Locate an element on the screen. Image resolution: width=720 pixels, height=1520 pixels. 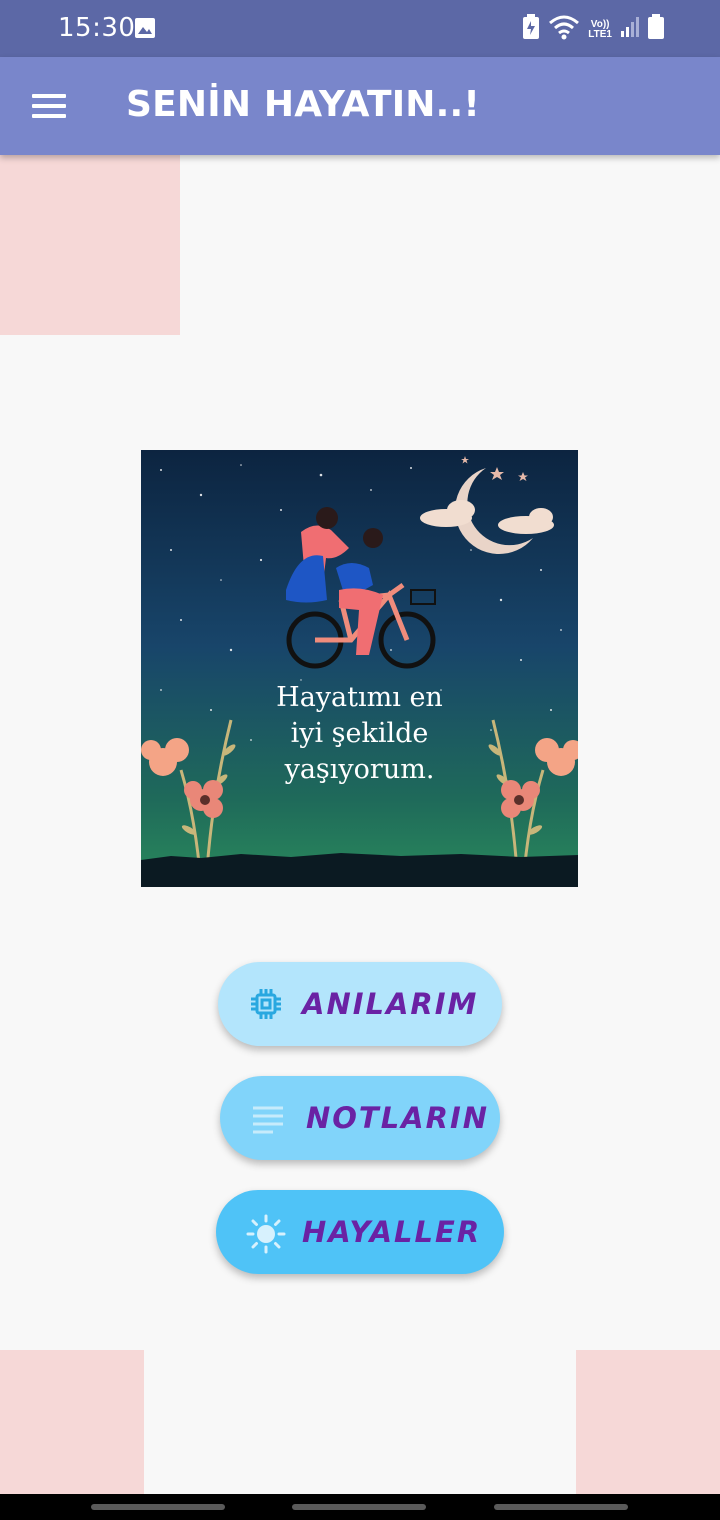
decor-pink-square-bottom-left is located at coordinates (72, 1422).